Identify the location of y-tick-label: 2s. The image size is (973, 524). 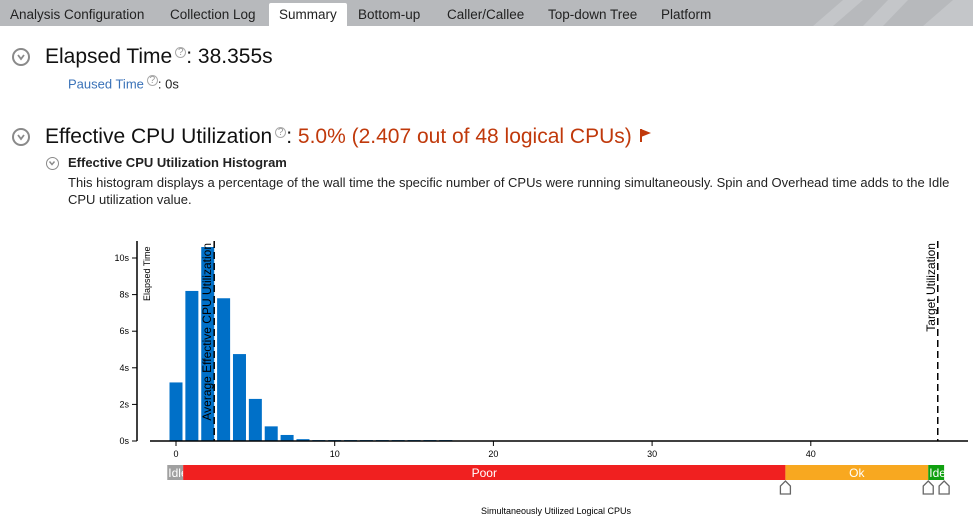
(124, 404).